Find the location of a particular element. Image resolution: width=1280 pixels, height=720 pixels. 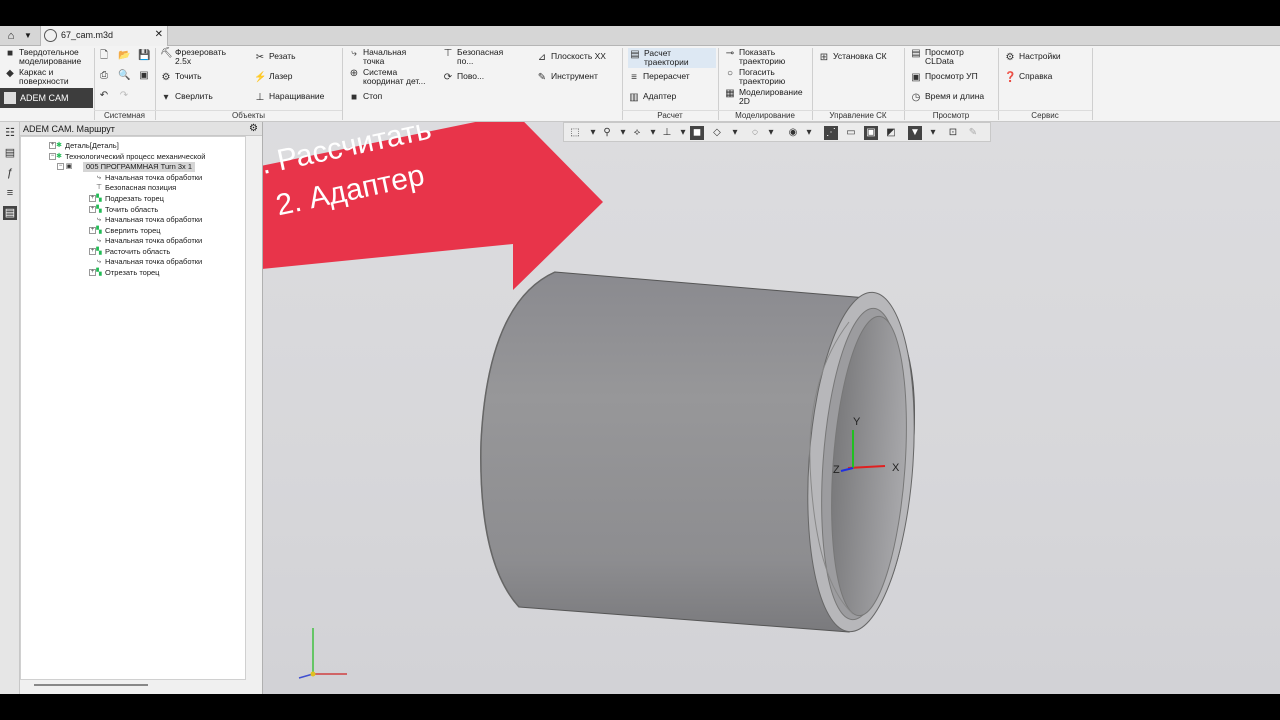

show-trajectory-button: ⊸ Показать траекторию is located at coordinates (754, 57).